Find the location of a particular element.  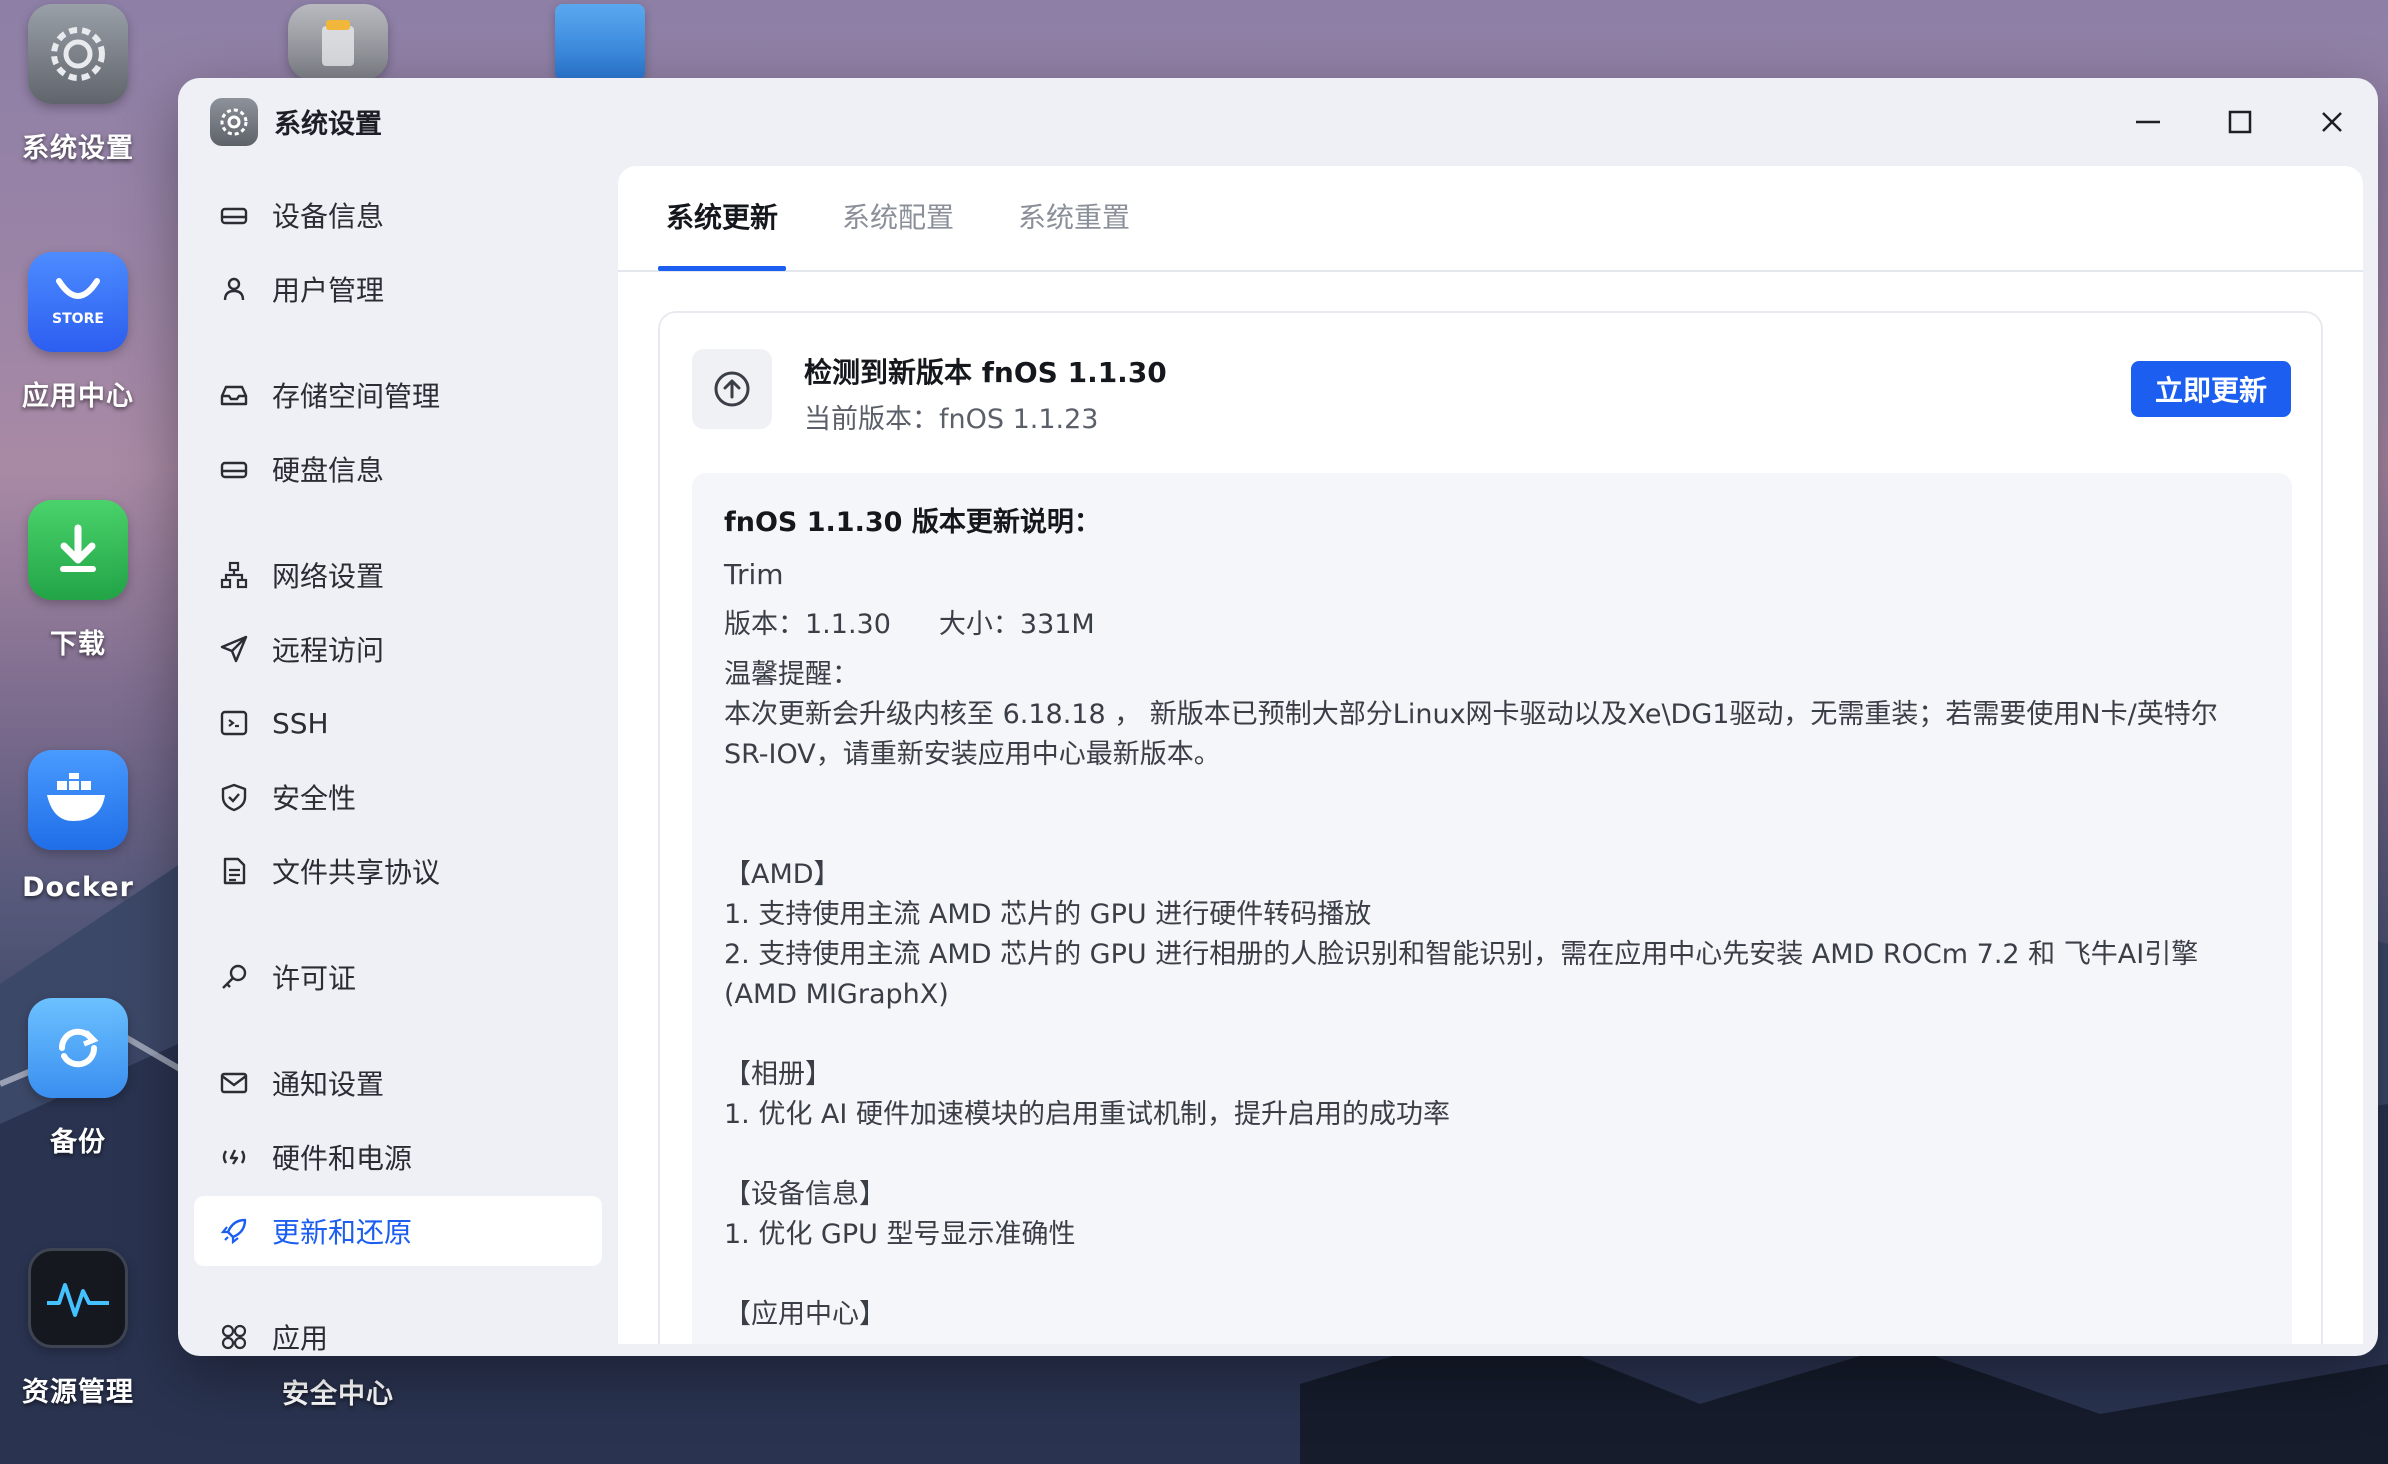

sidebar-item-file-sharing: 文件共享协议 is located at coordinates (398, 871).